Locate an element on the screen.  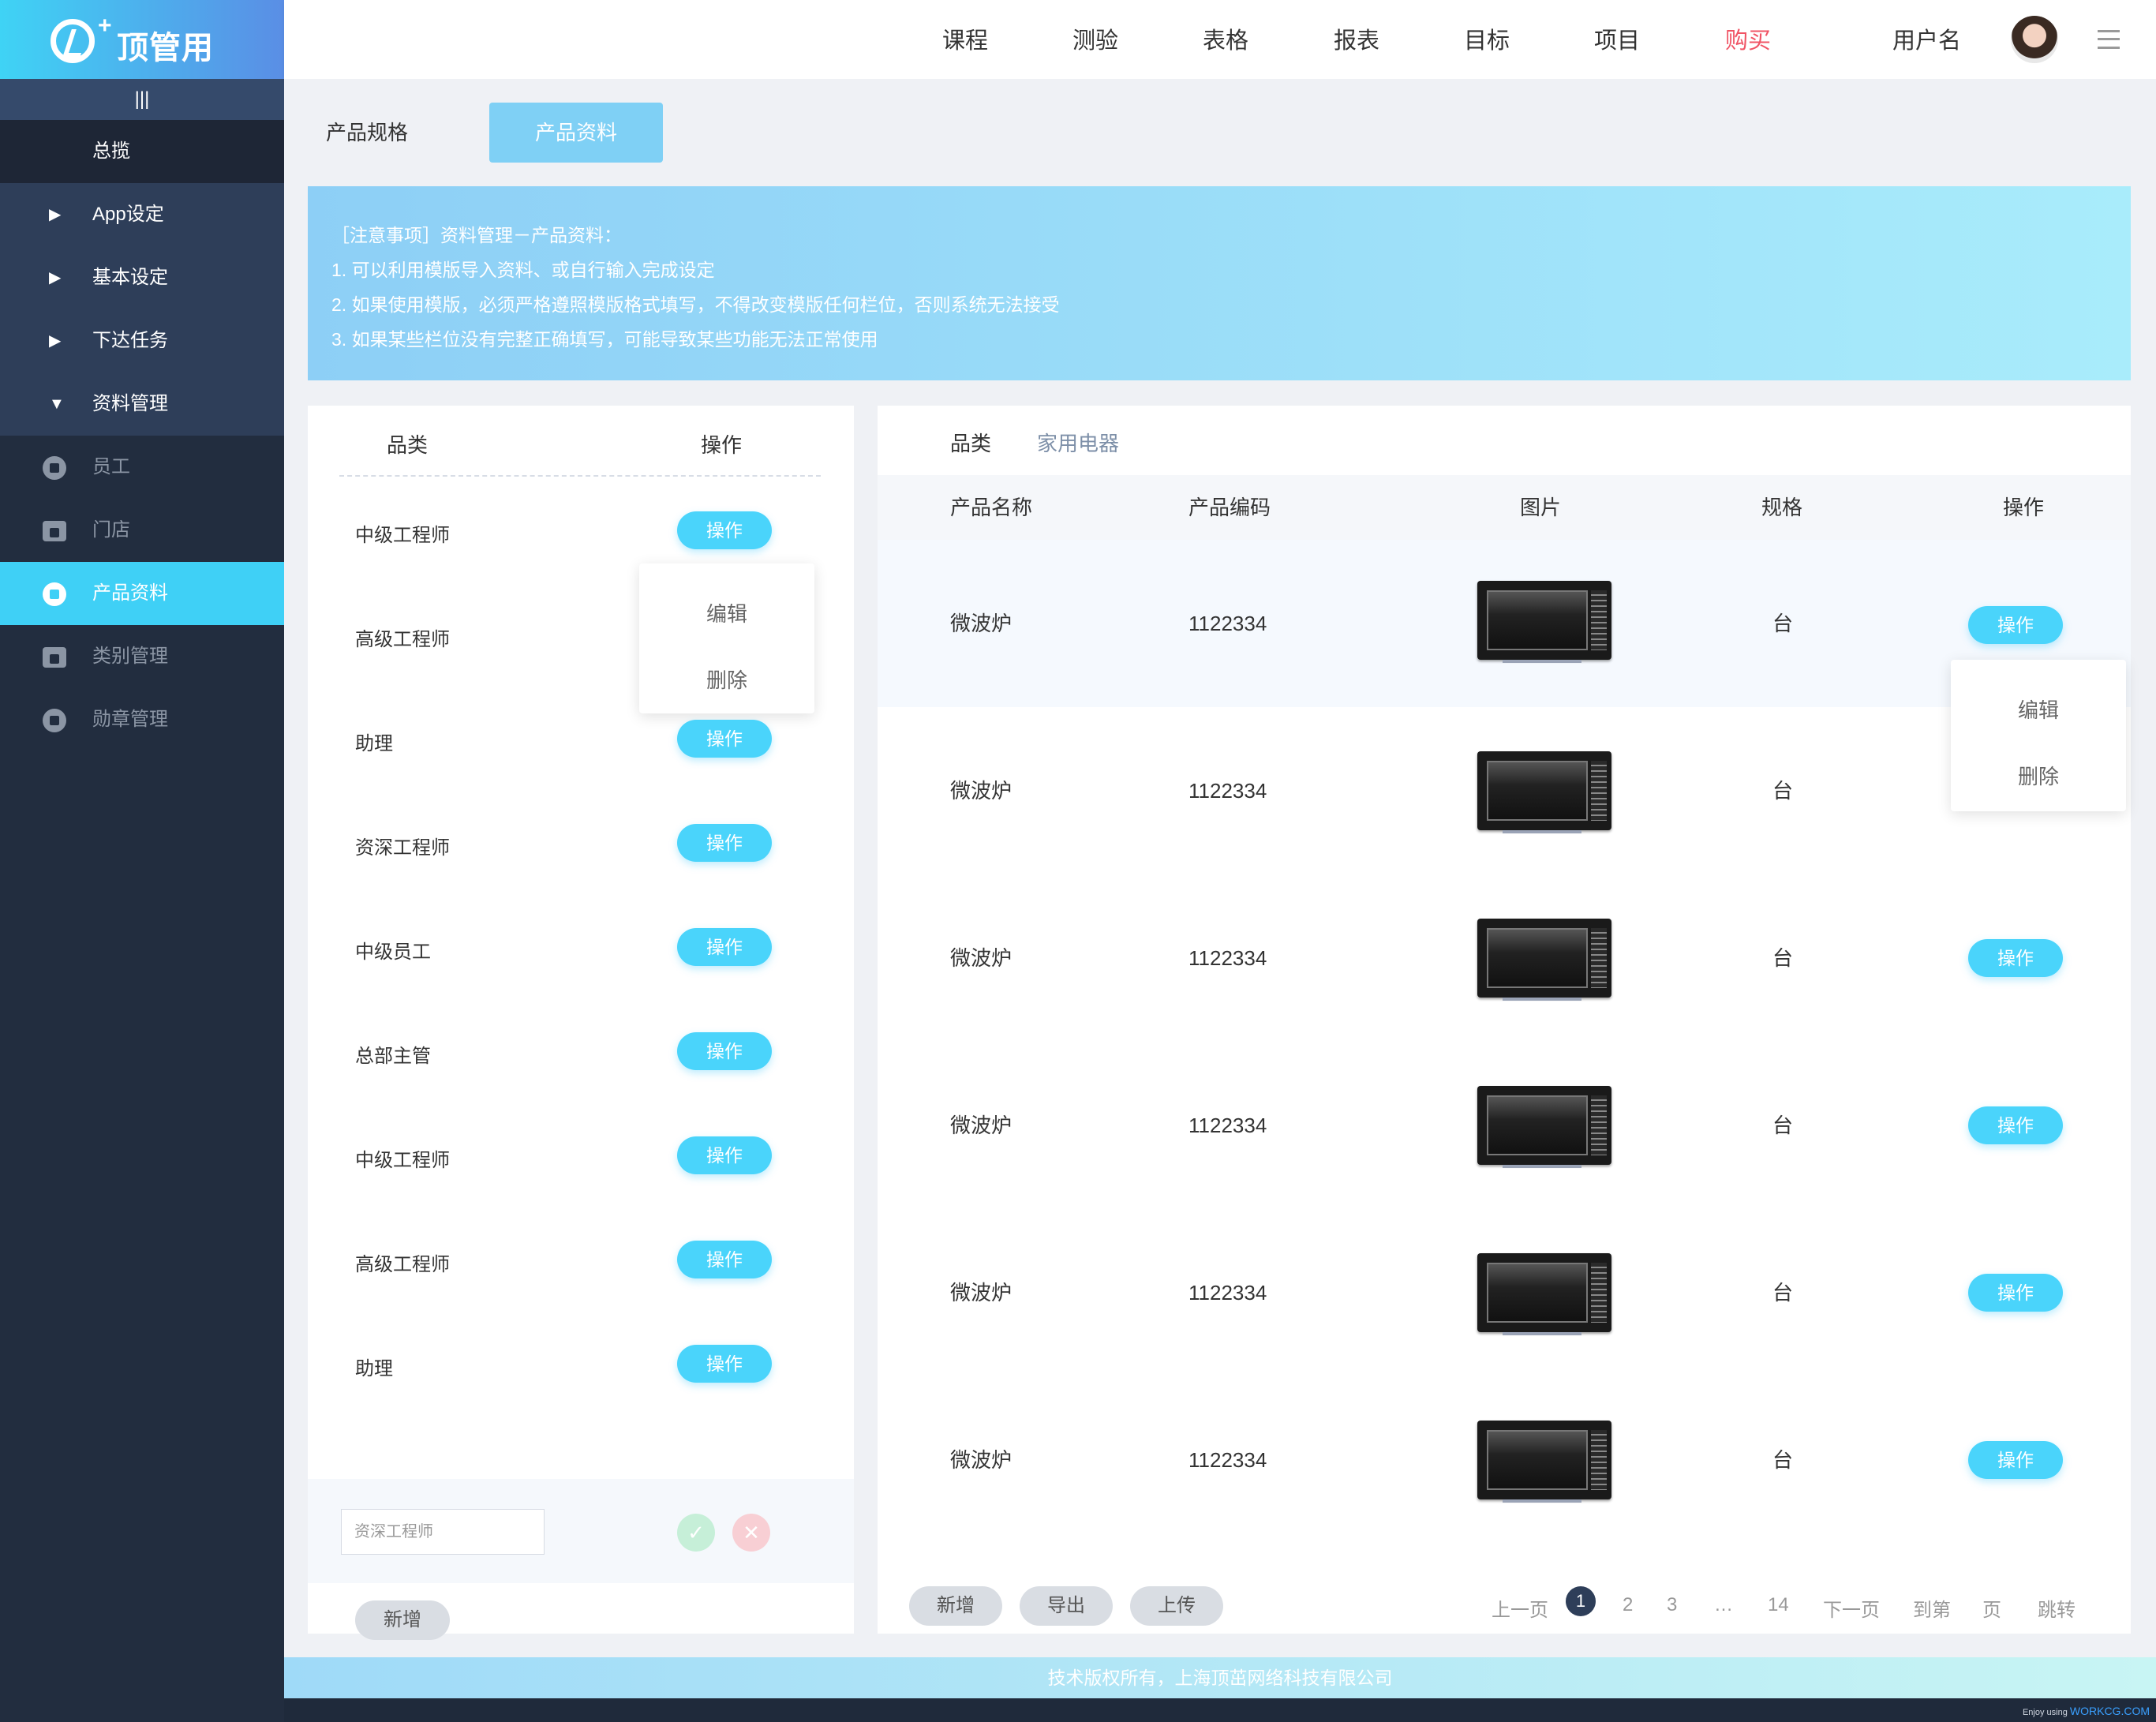
jump-button: 跳转 is located at coordinates (2057, 1608).